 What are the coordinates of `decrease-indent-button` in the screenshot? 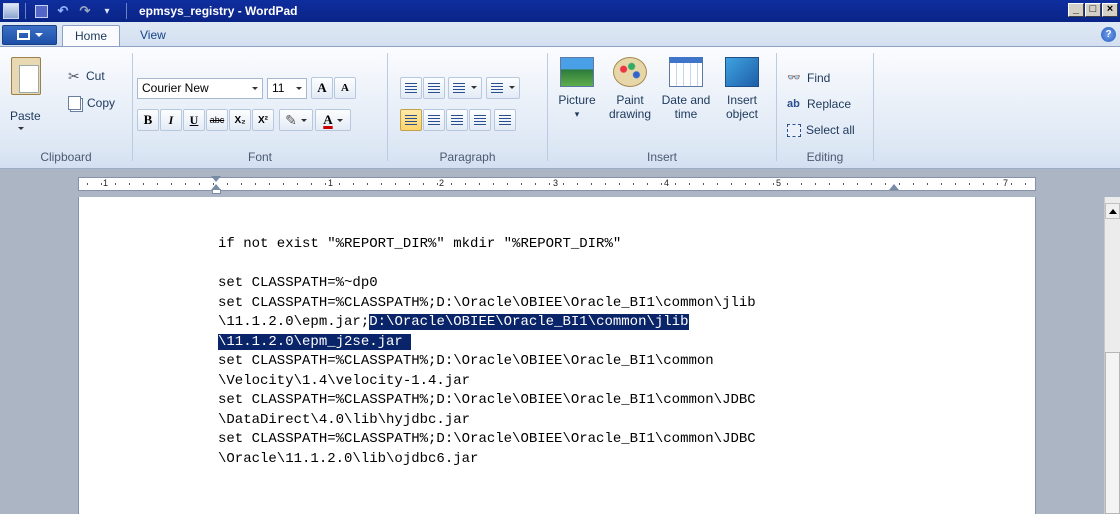 It's located at (411, 88).